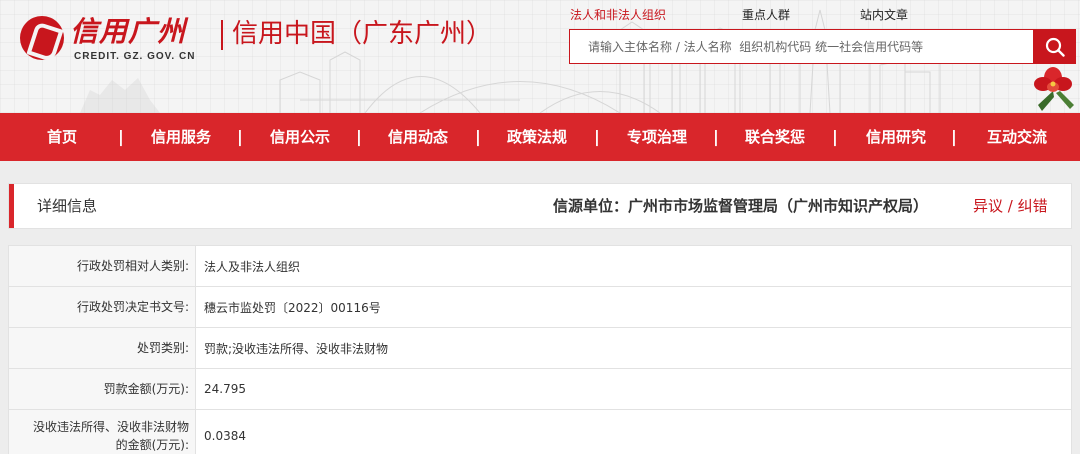 The height and width of the screenshot is (454, 1080). What do you see at coordinates (766, 15) in the screenshot?
I see `top-link-key-groups: 重点人群` at bounding box center [766, 15].